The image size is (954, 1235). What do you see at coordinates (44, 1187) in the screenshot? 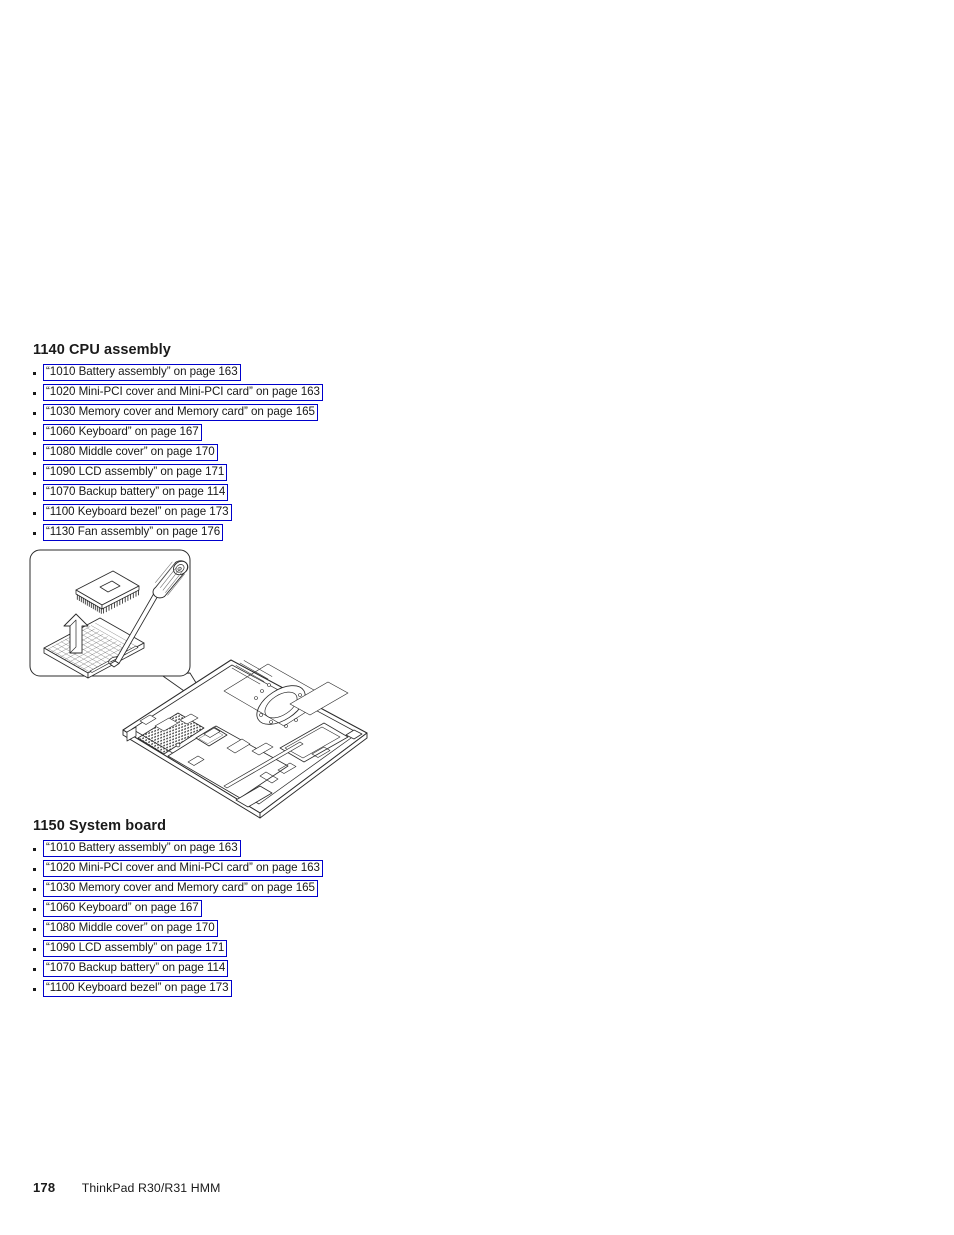
I see `footer-page-number: 178` at bounding box center [44, 1187].